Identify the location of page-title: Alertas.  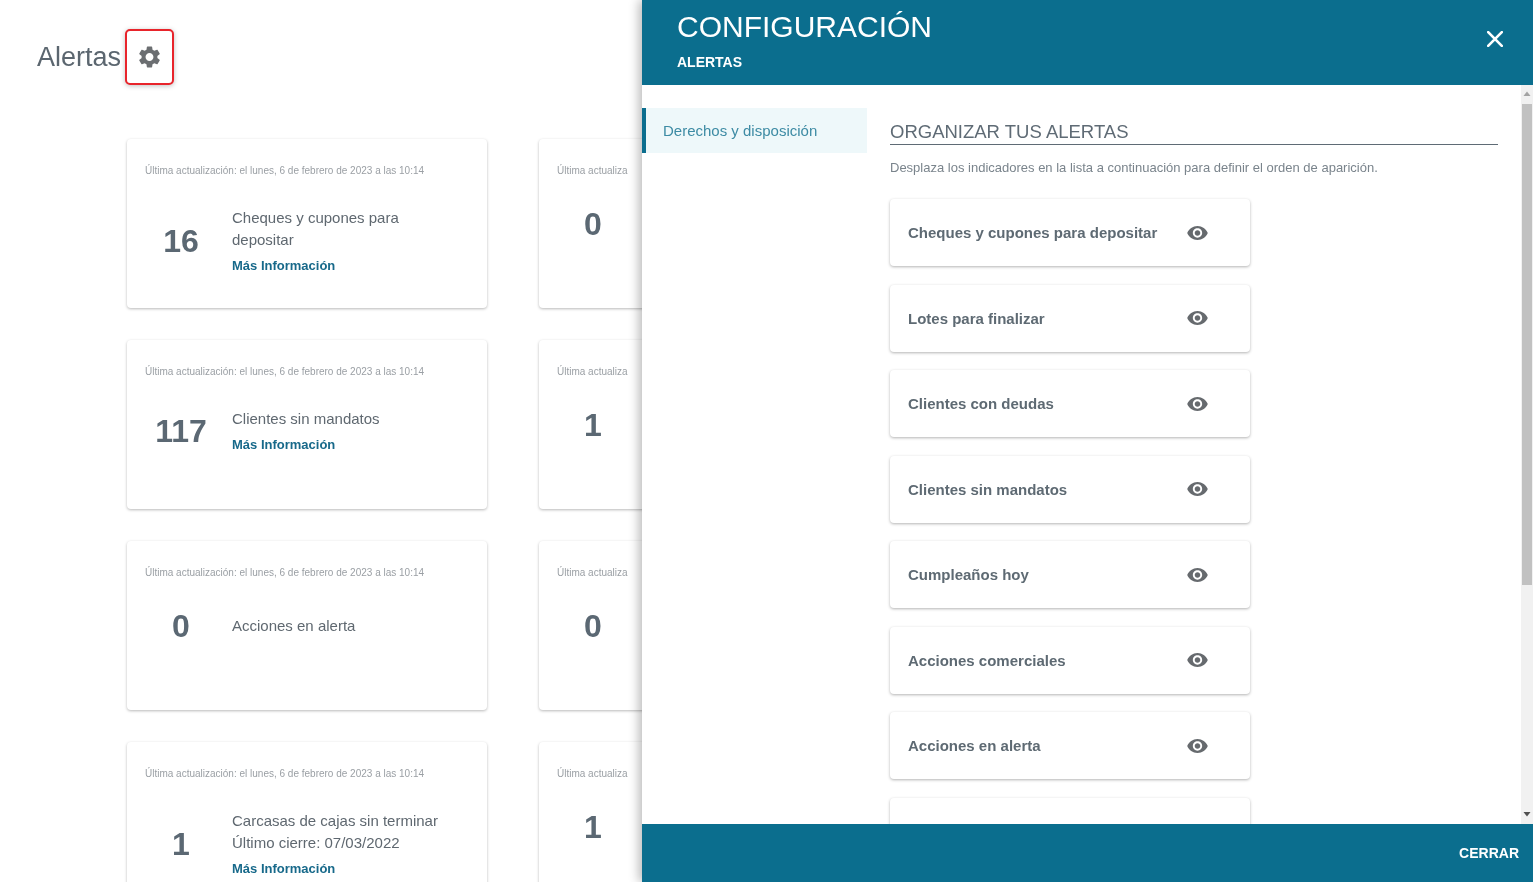
(79, 57).